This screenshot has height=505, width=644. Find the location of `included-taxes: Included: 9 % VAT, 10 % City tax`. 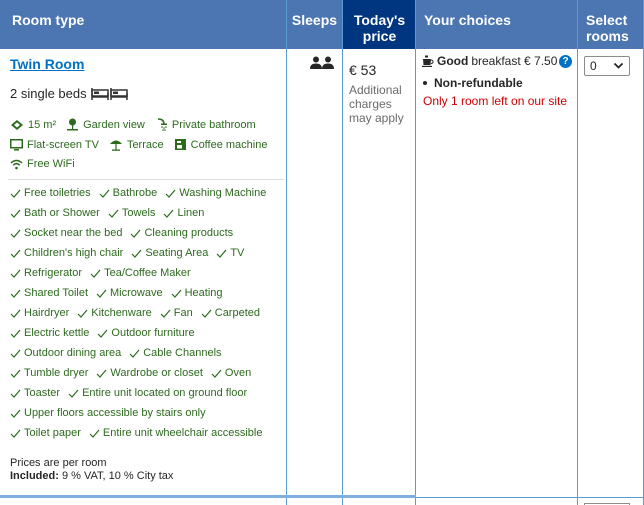

included-taxes: Included: 9 % VAT, 10 % City tax is located at coordinates (91, 476).